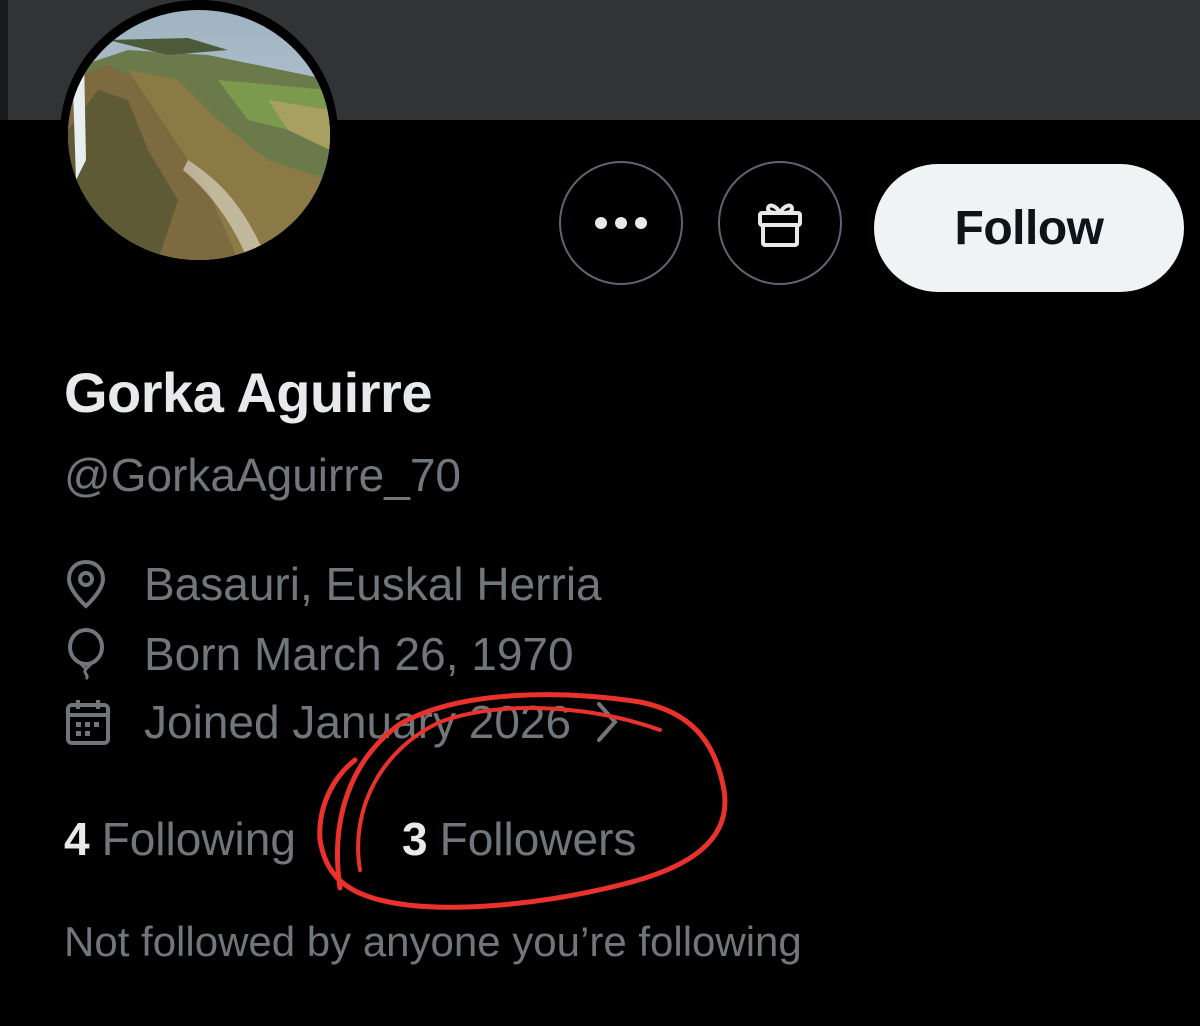  Describe the element at coordinates (262, 475) in the screenshot. I see `profile-handle: @GorkaAguirre_70` at that location.